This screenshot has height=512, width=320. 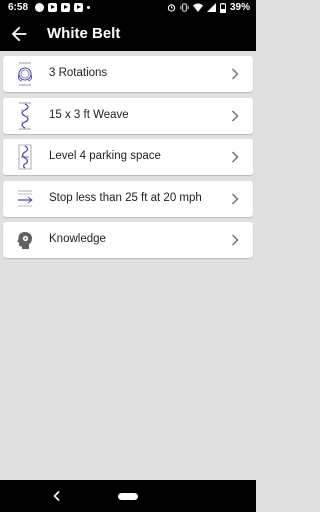 What do you see at coordinates (25, 74) in the screenshot?
I see `rotations-diagram-icon` at bounding box center [25, 74].